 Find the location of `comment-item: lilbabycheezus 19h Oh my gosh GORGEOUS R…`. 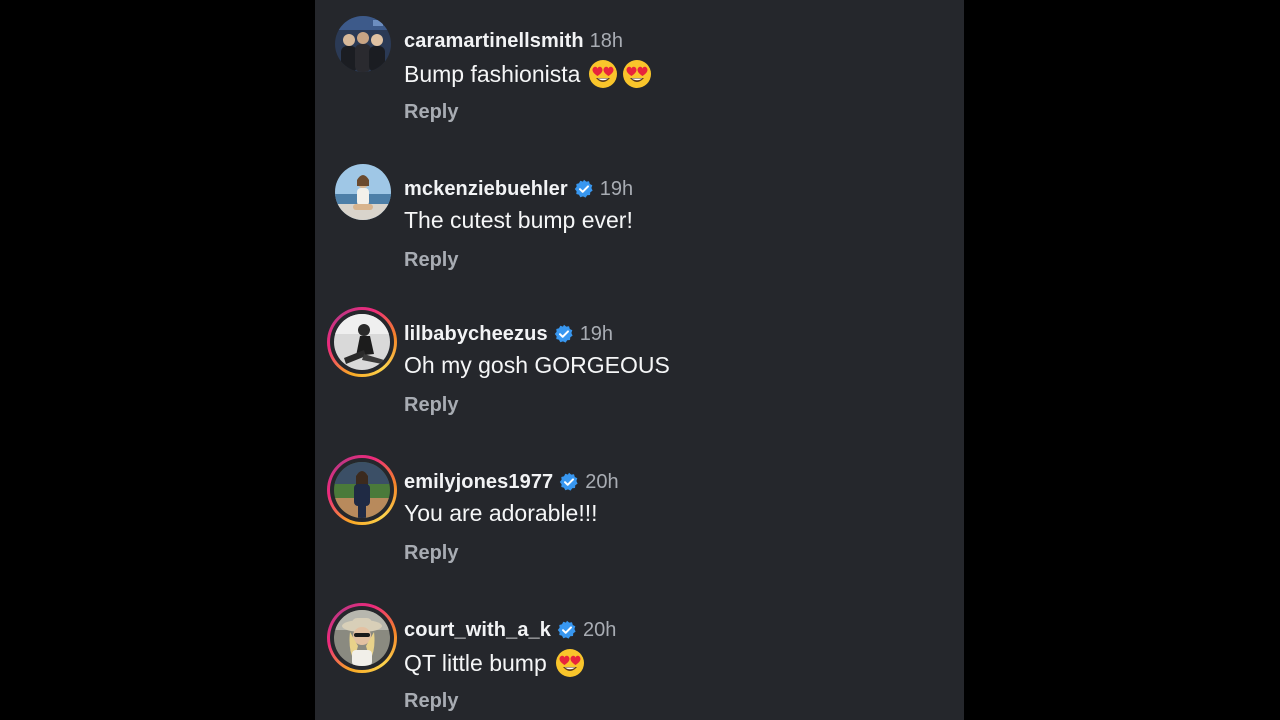

comment-item: lilbabycheezus 19h Oh my gosh GORGEOUS R… is located at coordinates (639, 381).